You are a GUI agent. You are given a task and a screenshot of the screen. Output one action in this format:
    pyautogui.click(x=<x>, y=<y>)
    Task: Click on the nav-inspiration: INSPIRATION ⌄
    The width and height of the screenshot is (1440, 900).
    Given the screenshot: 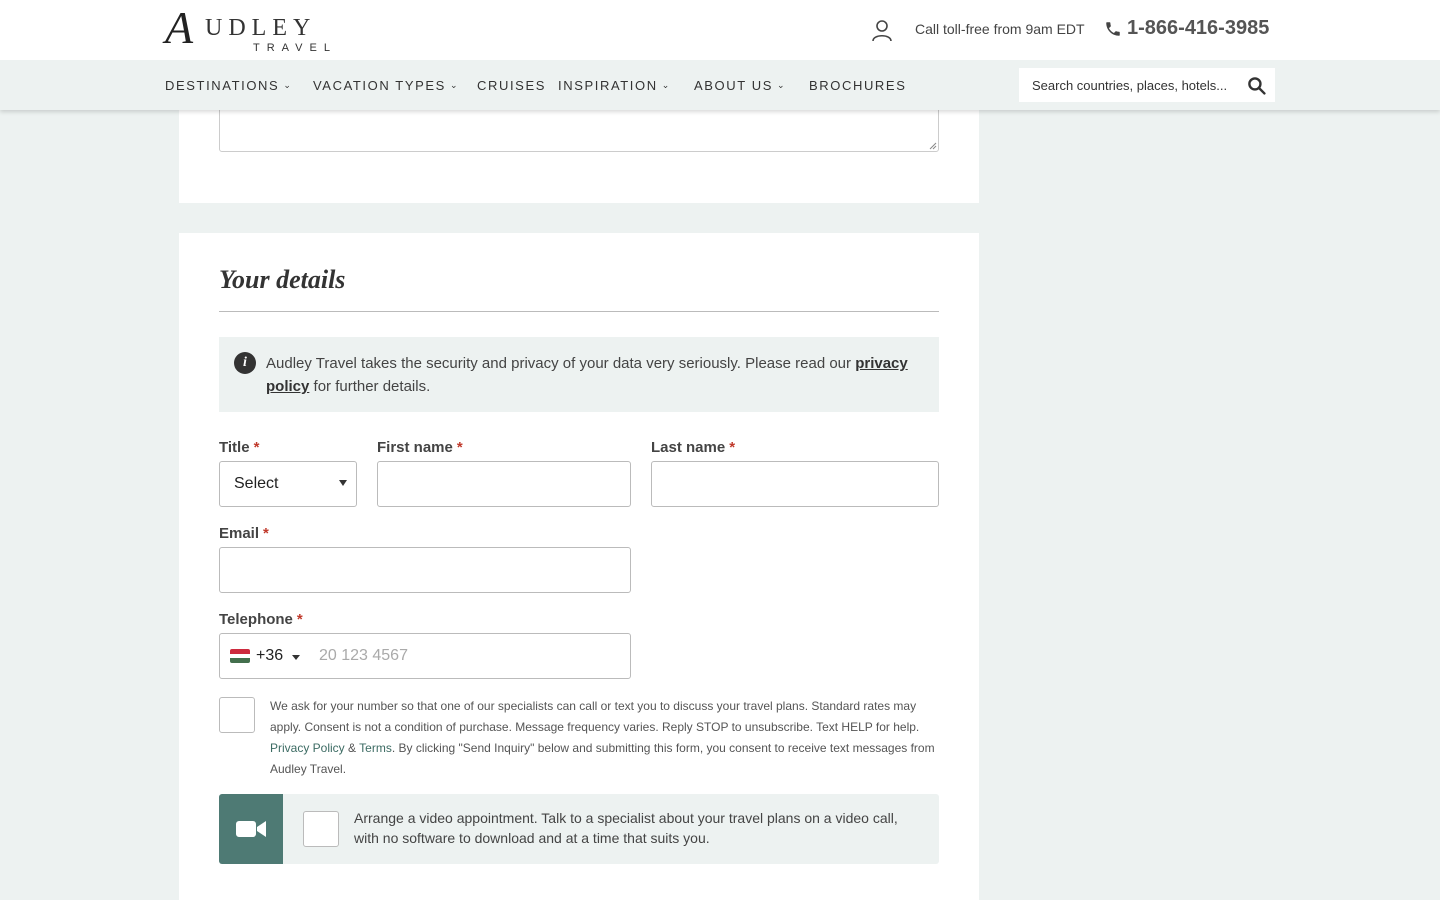 What is the action you would take?
    pyautogui.click(x=614, y=85)
    